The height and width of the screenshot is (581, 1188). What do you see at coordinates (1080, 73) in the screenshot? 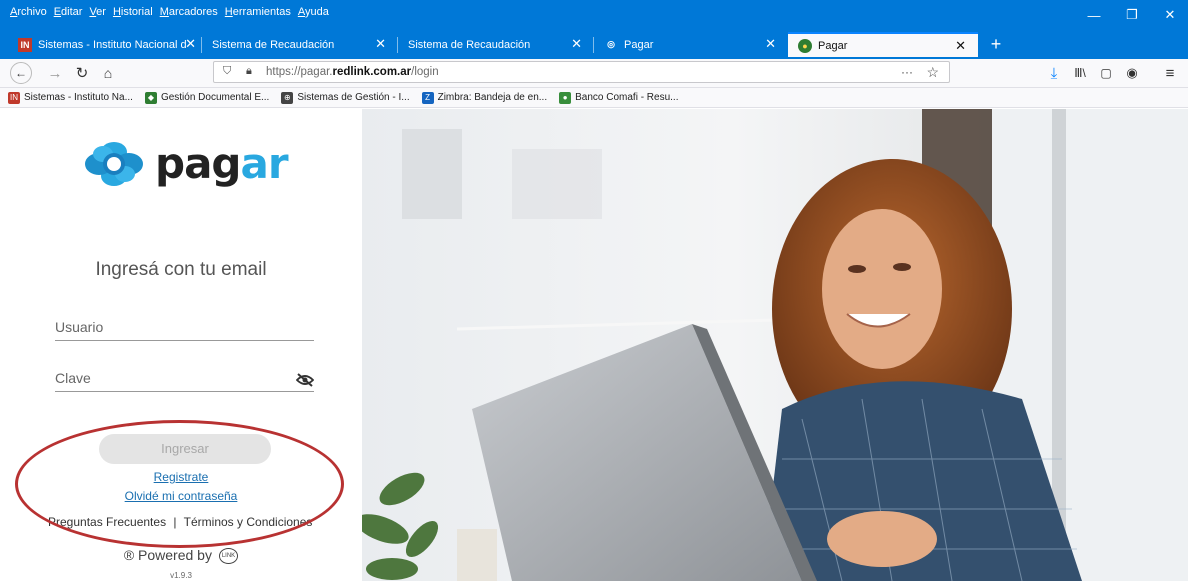
I see `library-icon: Ⅲ\` at bounding box center [1080, 73].